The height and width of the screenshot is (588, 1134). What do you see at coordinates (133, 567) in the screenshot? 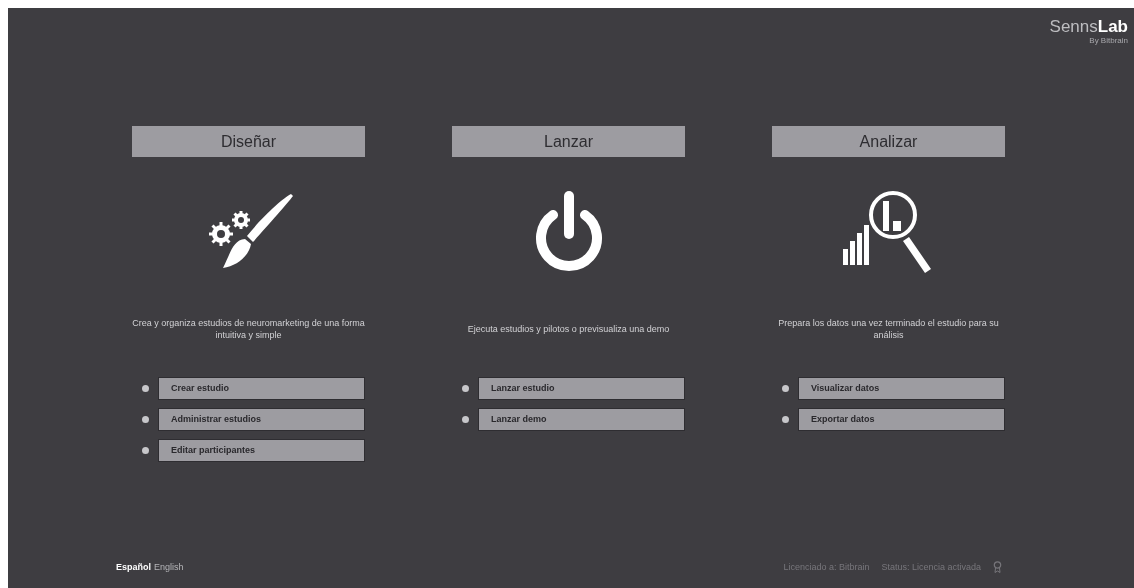
I see `language-link: Español` at bounding box center [133, 567].